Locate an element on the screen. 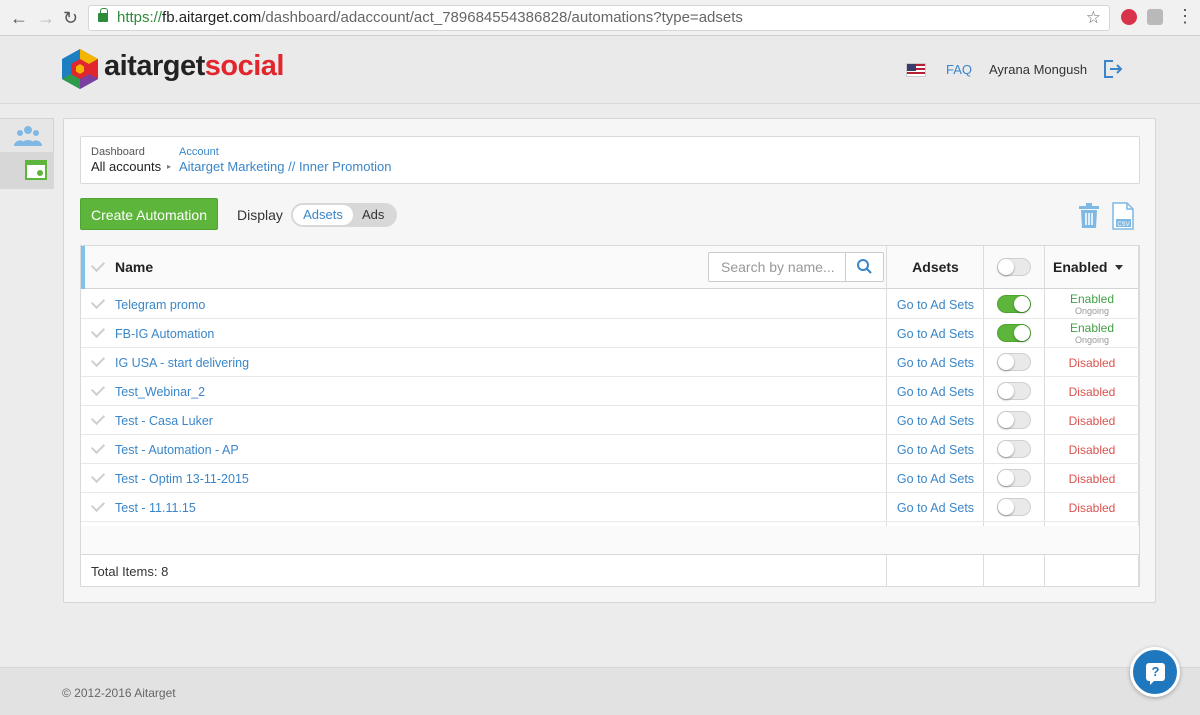 This screenshot has height=715, width=1200. help-icon: ? is located at coordinates (1155, 674).